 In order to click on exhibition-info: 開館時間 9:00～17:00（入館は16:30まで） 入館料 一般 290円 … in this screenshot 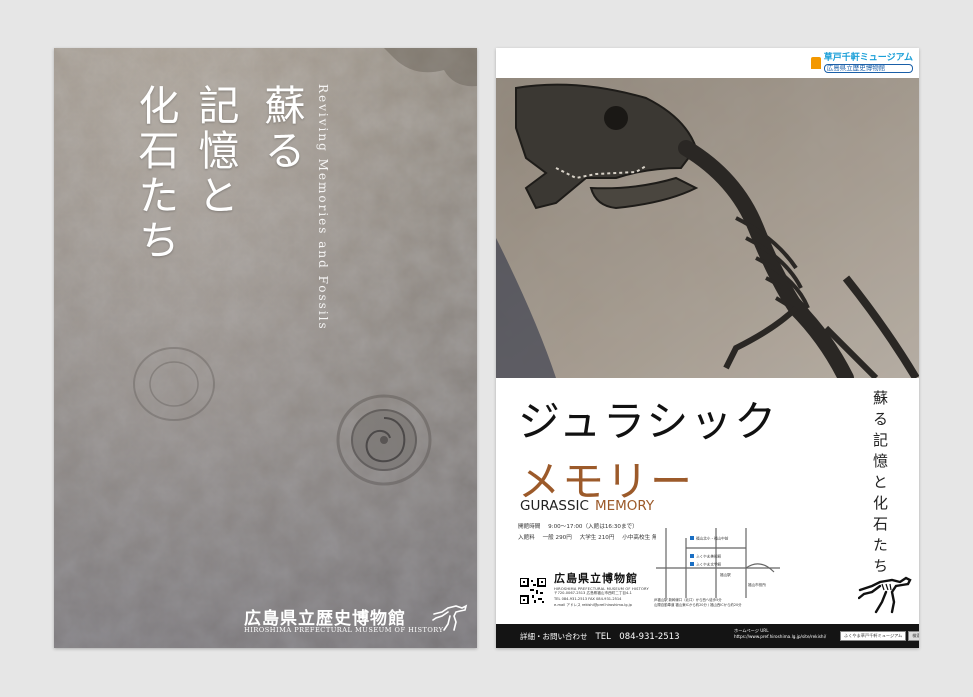, I will do `click(593, 533)`.